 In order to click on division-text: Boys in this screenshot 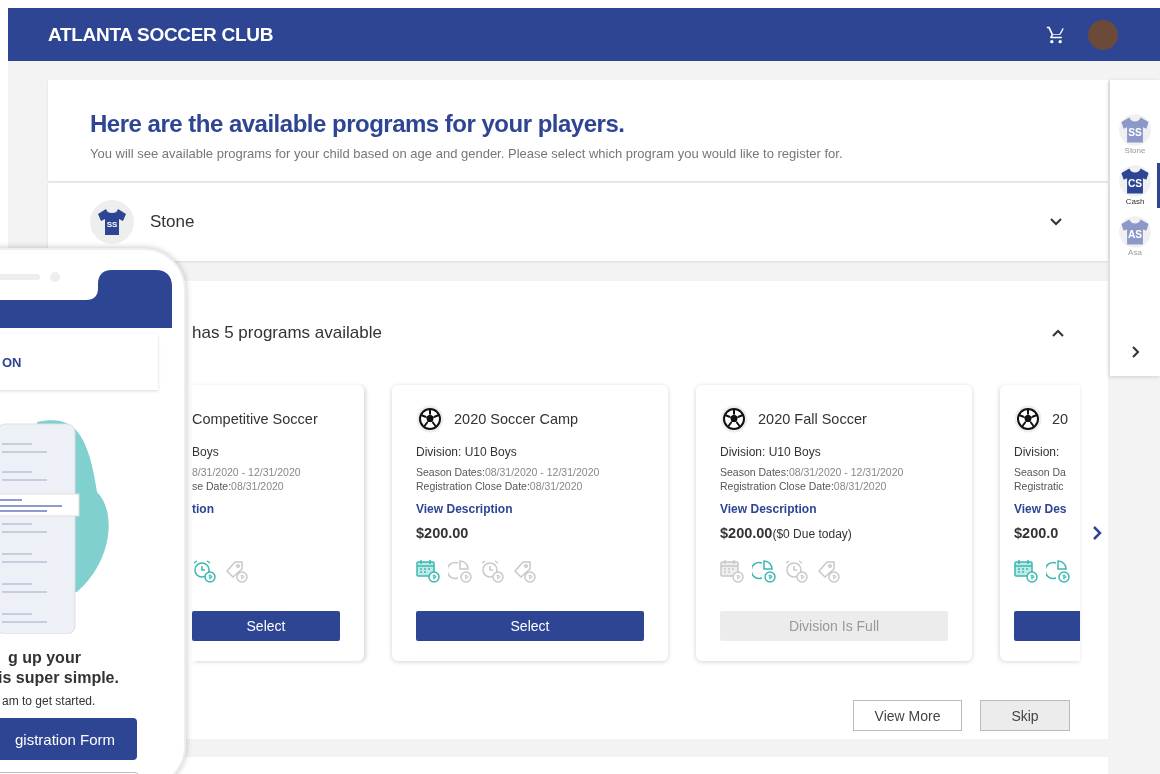, I will do `click(206, 452)`.